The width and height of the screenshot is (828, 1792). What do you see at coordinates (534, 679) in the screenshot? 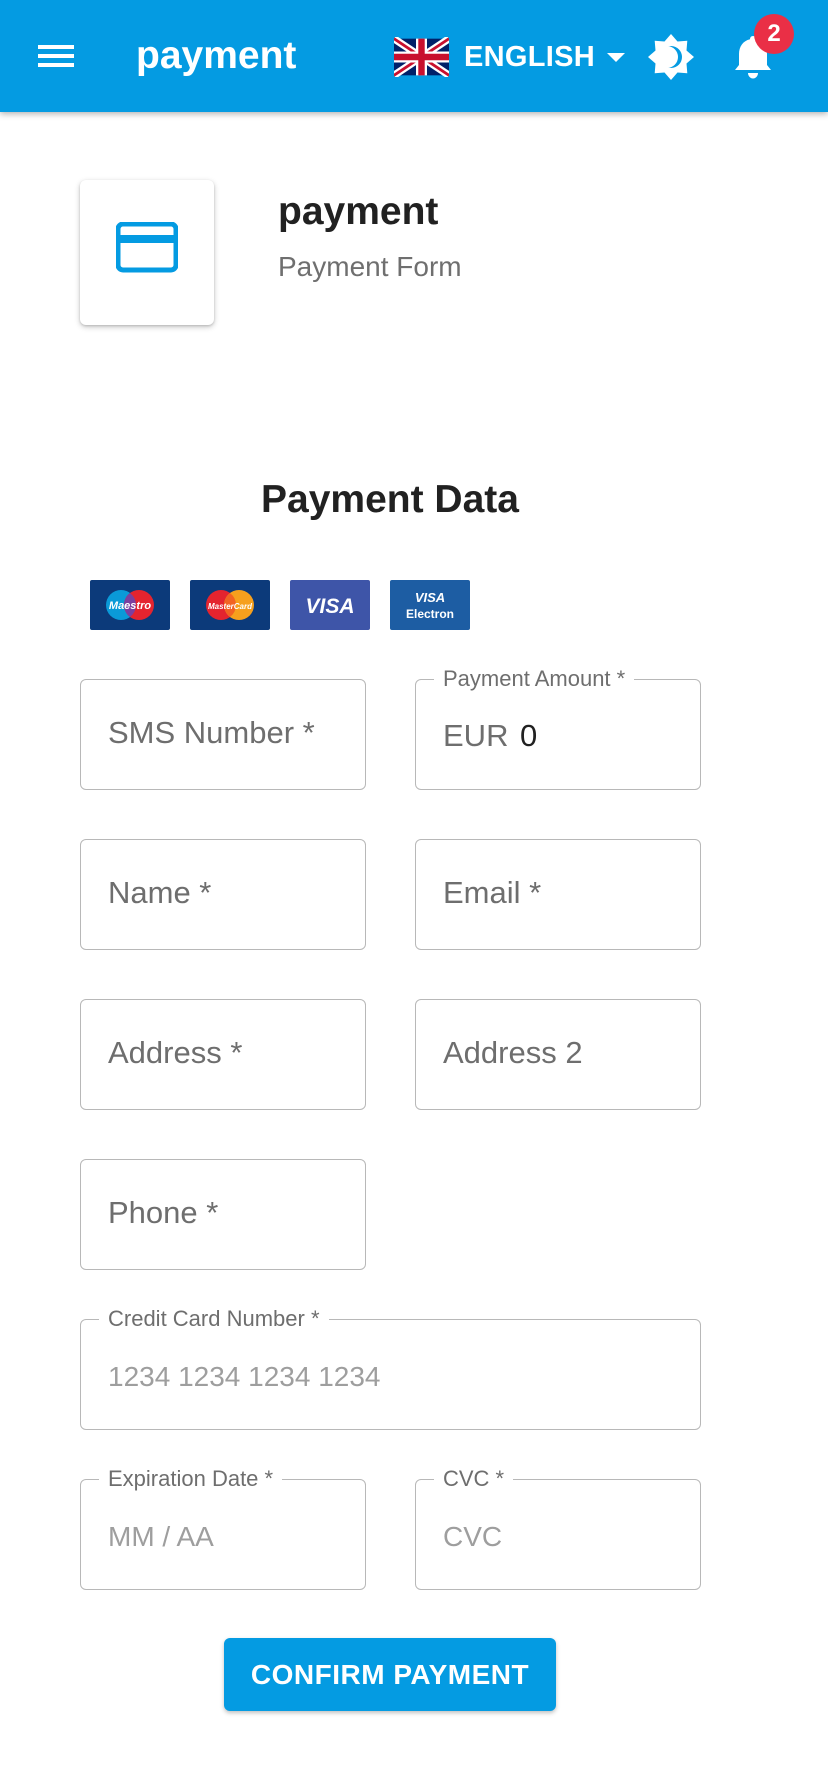
I see `payment-amount-label: Payment Amount *` at bounding box center [534, 679].